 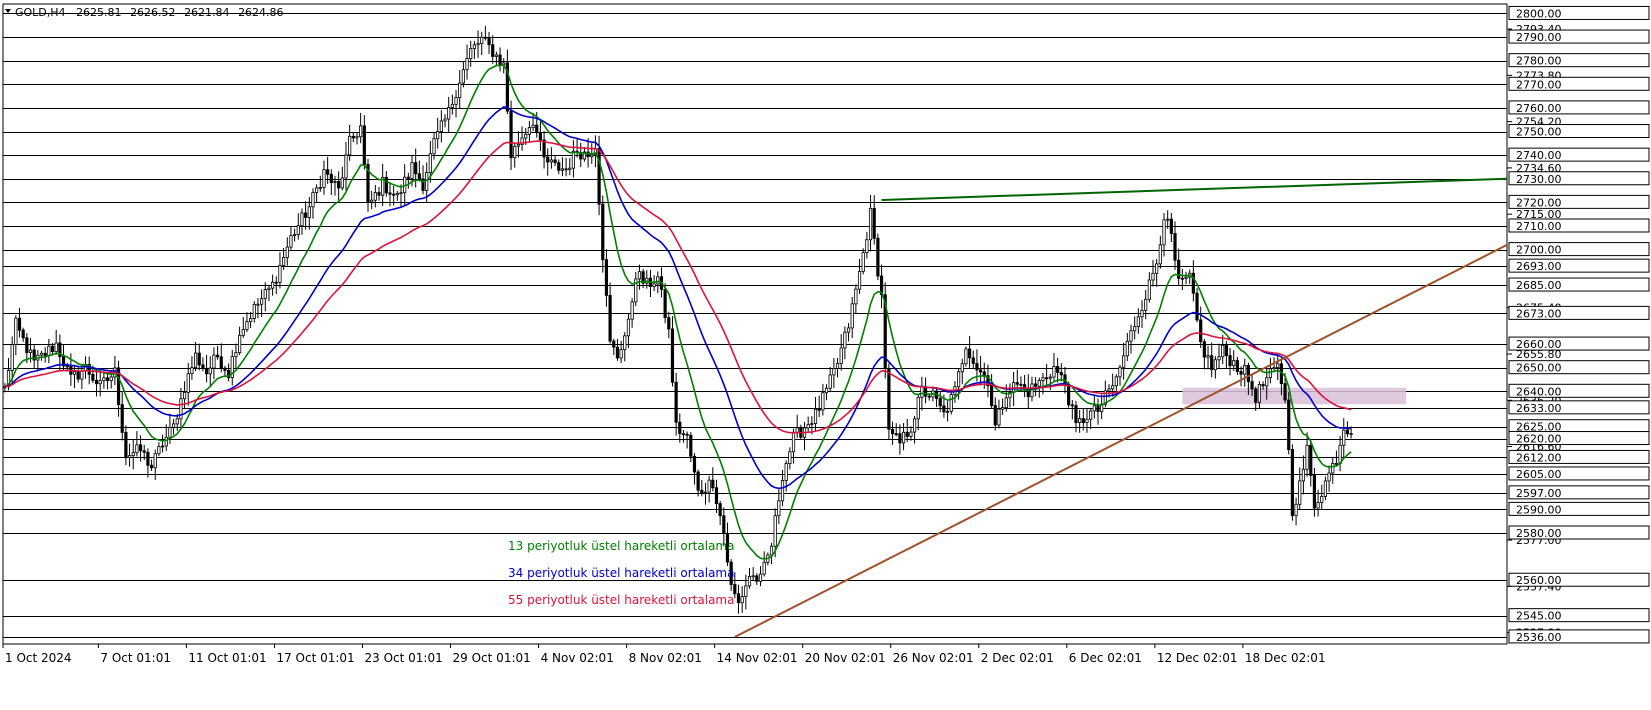 I want to click on price-label: 2770.00, so click(x=1539, y=84).